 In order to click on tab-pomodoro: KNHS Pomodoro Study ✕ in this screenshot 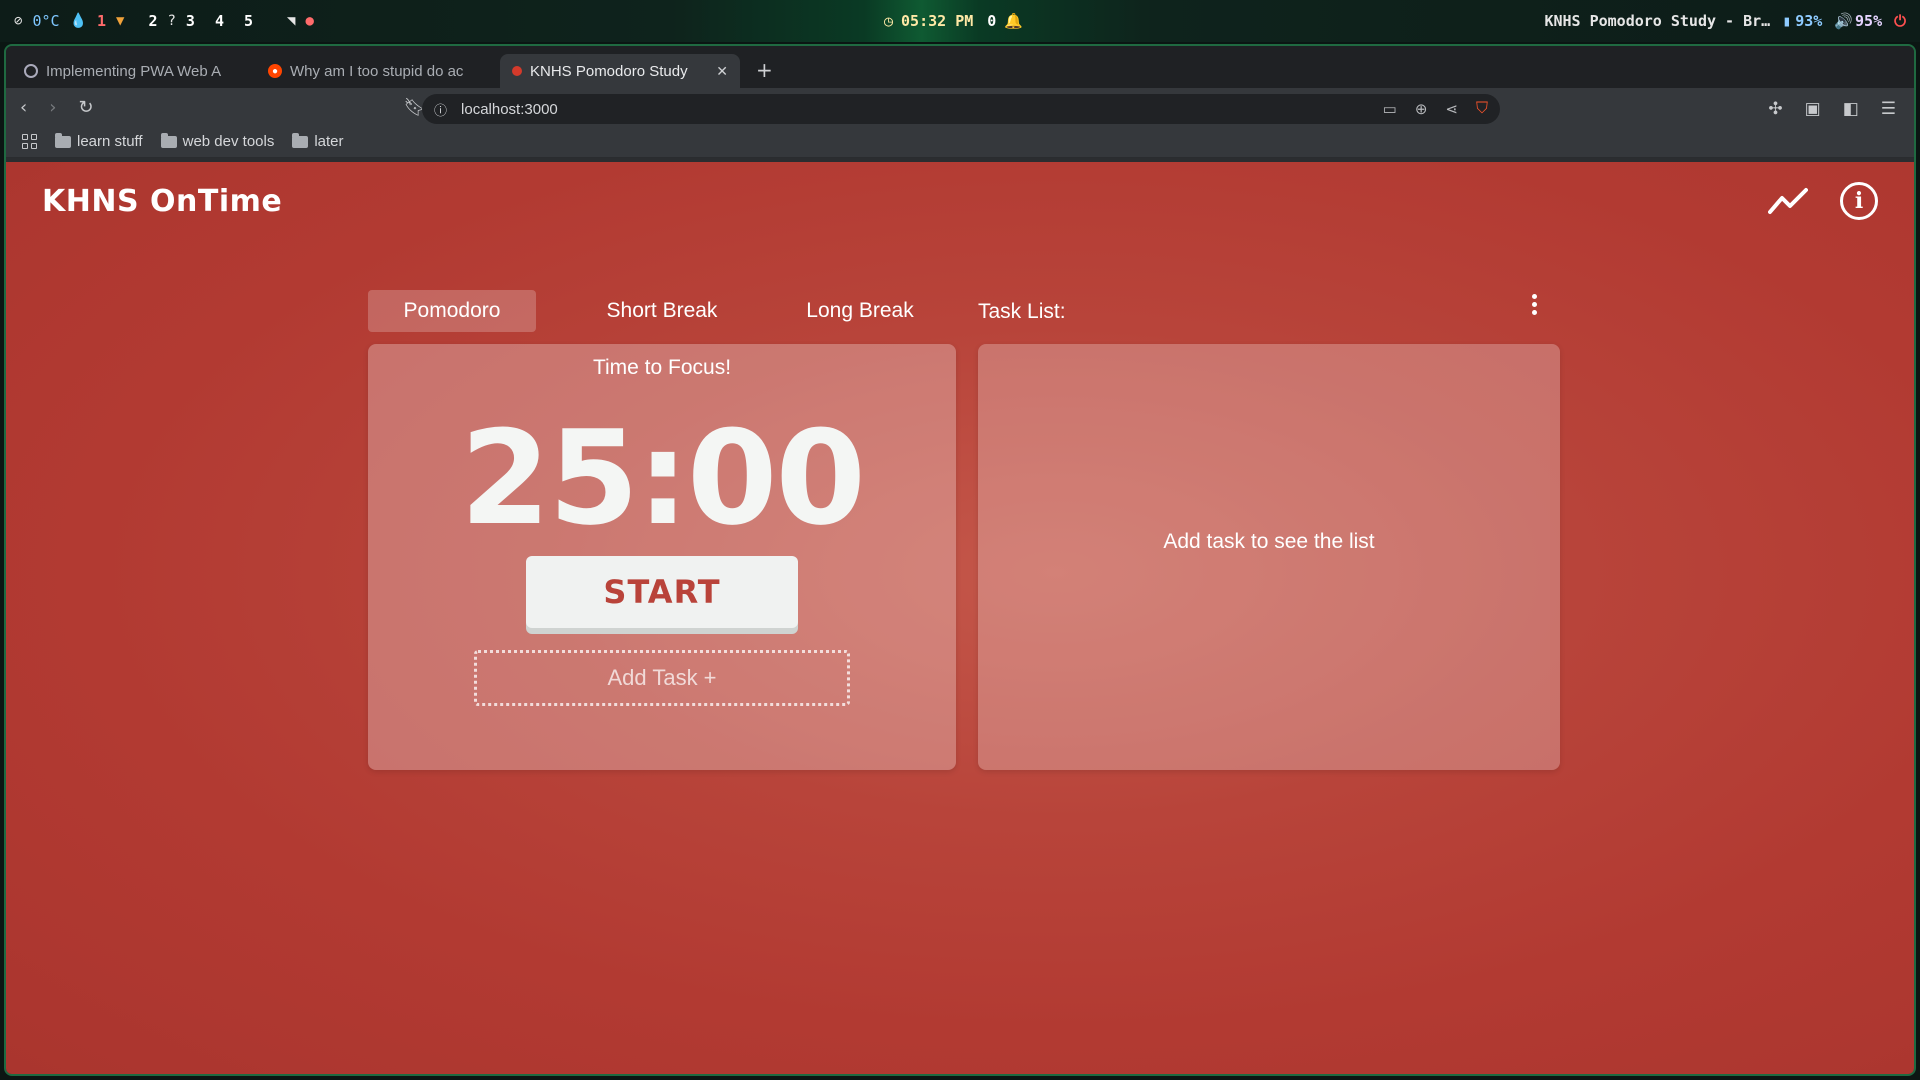, I will do `click(620, 71)`.